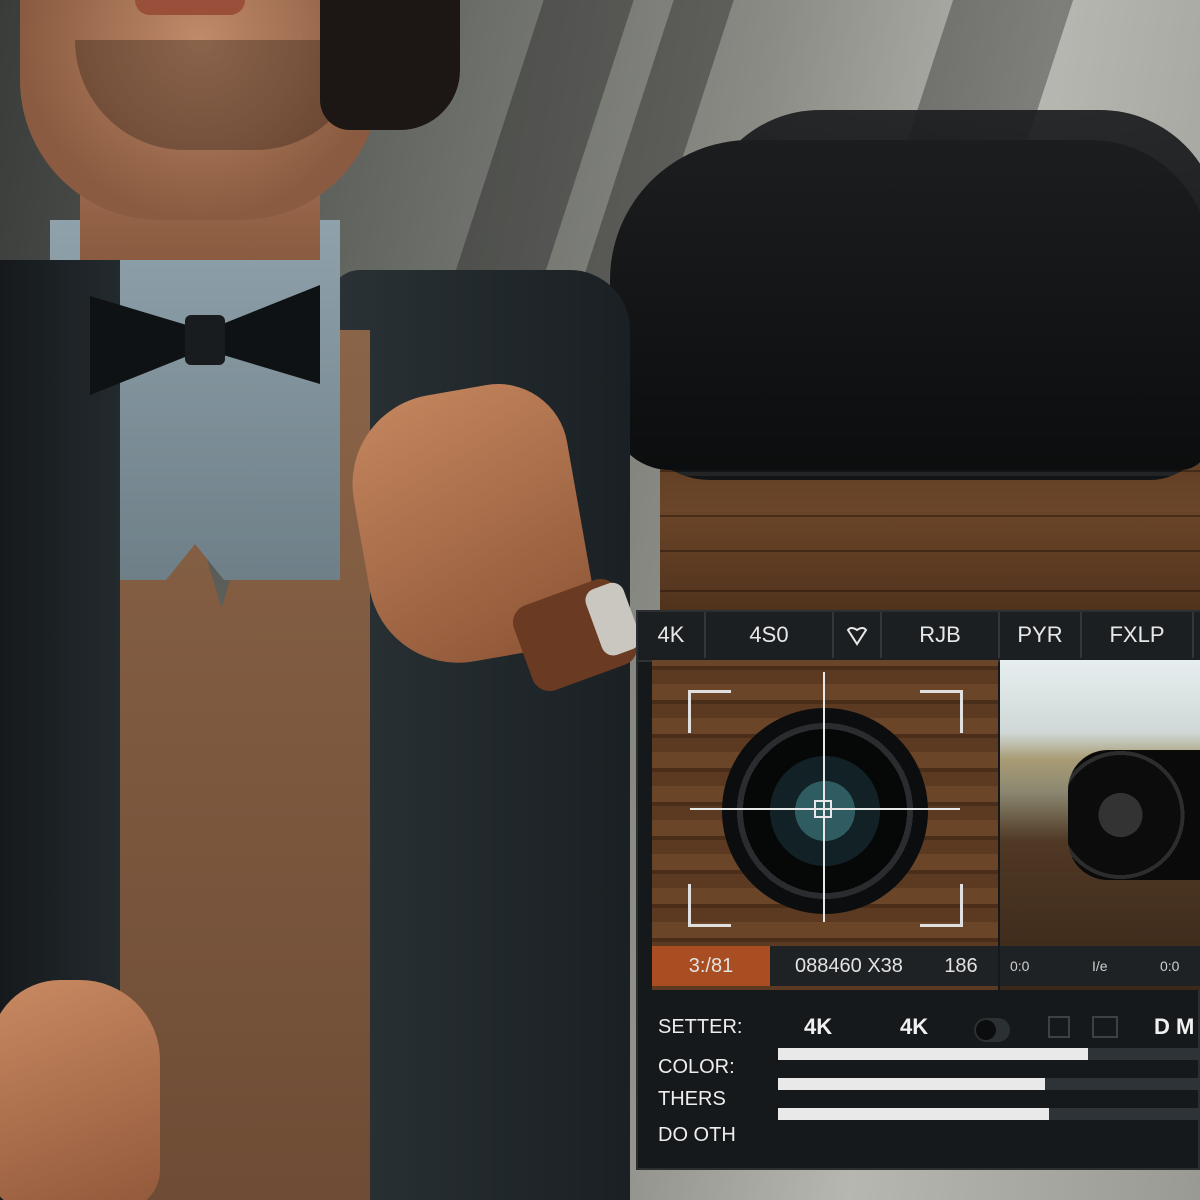 The image size is (1200, 1200). What do you see at coordinates (190, 7) in the screenshot?
I see `lips` at bounding box center [190, 7].